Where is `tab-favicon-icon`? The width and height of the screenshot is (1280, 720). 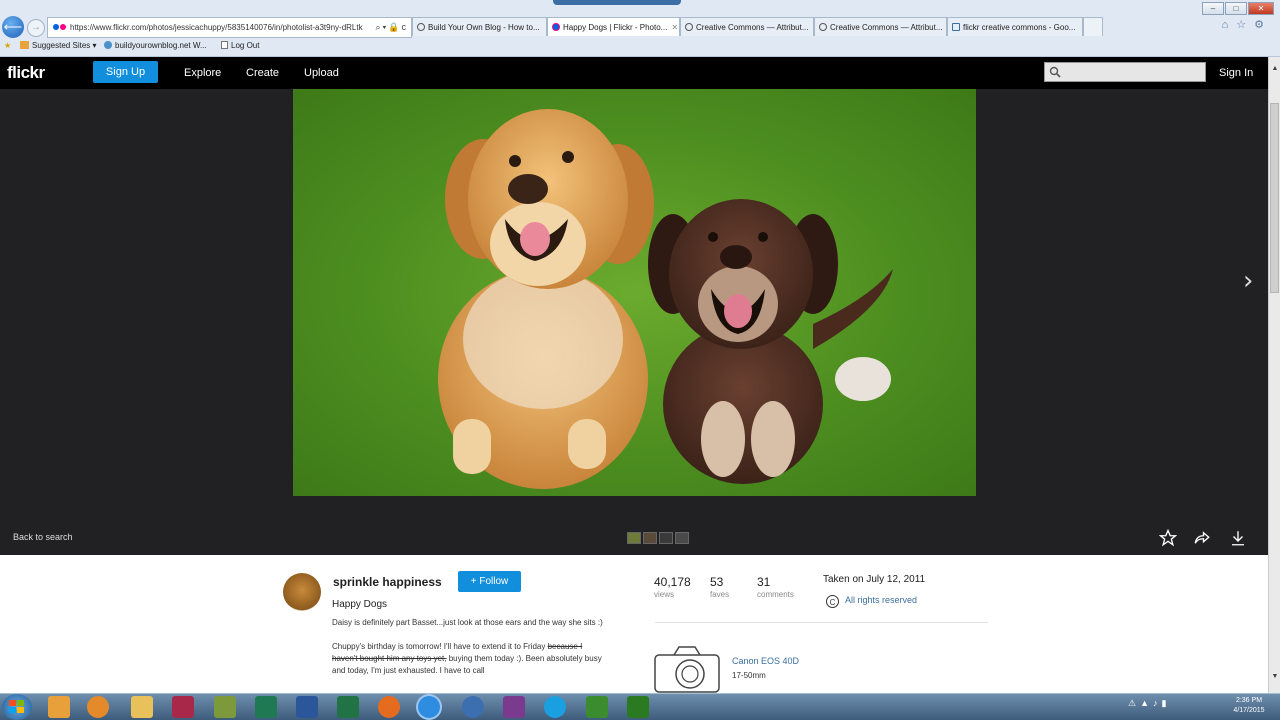
tab-favicon-icon is located at coordinates (556, 27).